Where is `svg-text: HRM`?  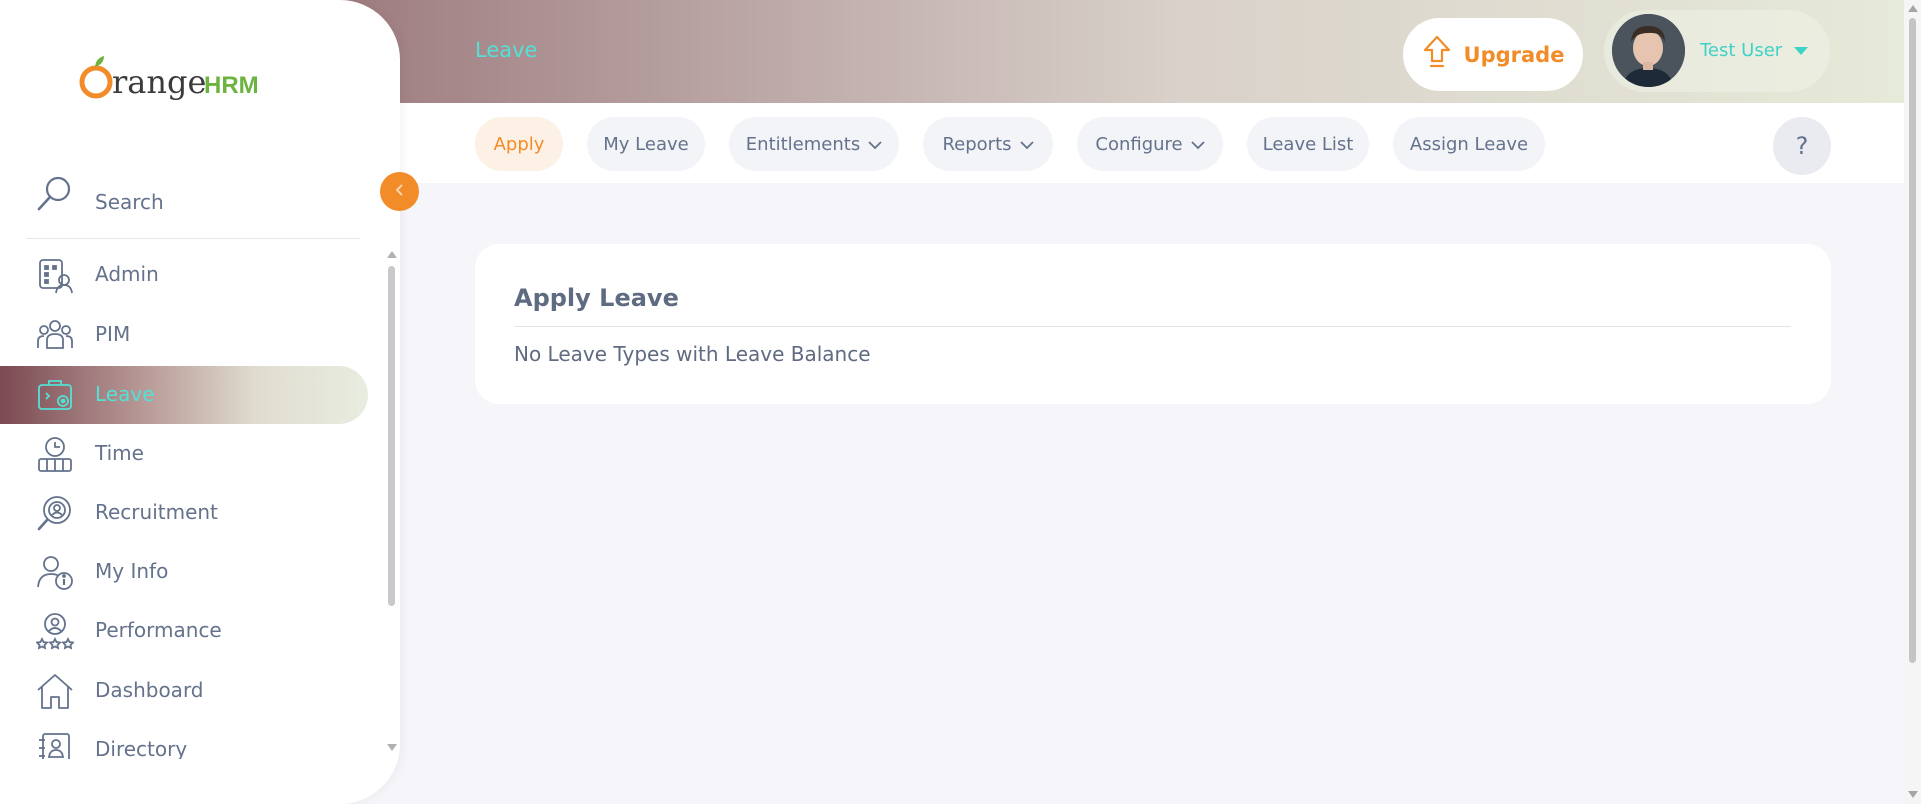 svg-text: HRM is located at coordinates (231, 85).